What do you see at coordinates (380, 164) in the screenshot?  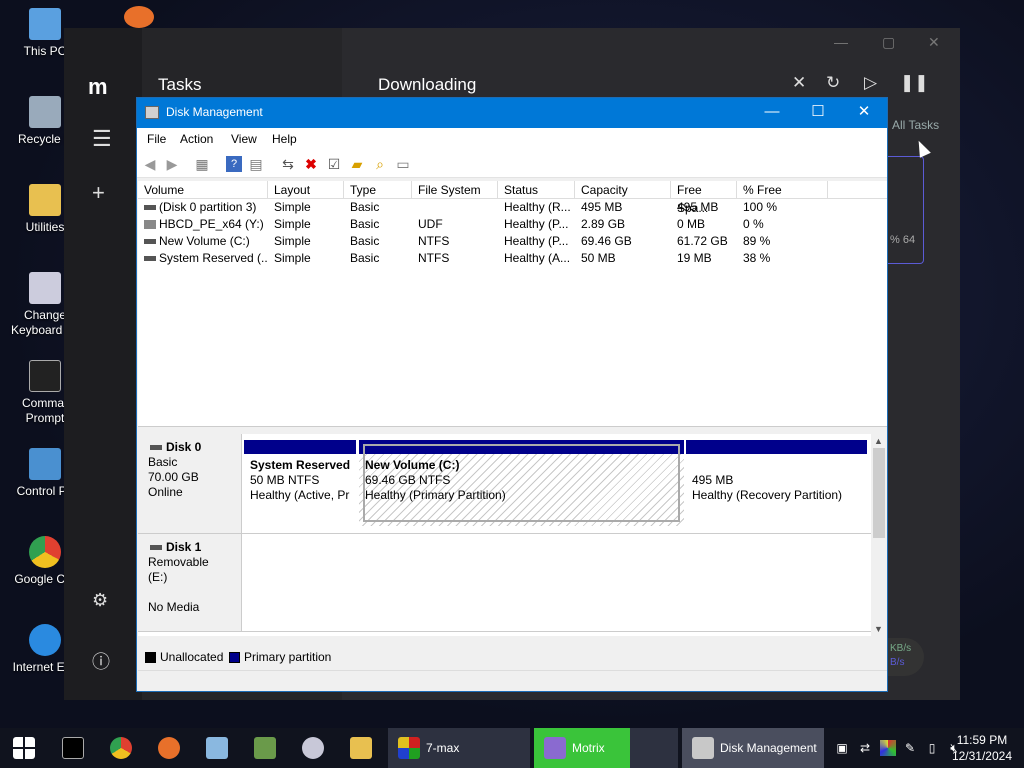 I see `search-icon: ⌕` at bounding box center [380, 164].